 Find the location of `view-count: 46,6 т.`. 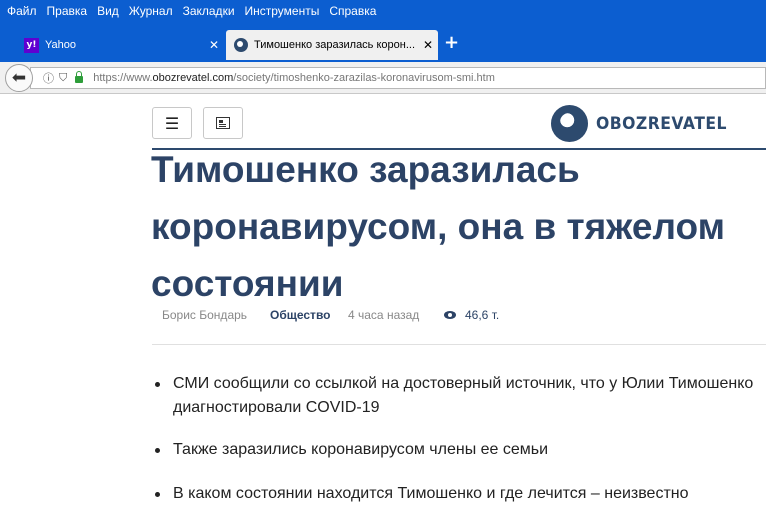

view-count: 46,6 т. is located at coordinates (482, 315).